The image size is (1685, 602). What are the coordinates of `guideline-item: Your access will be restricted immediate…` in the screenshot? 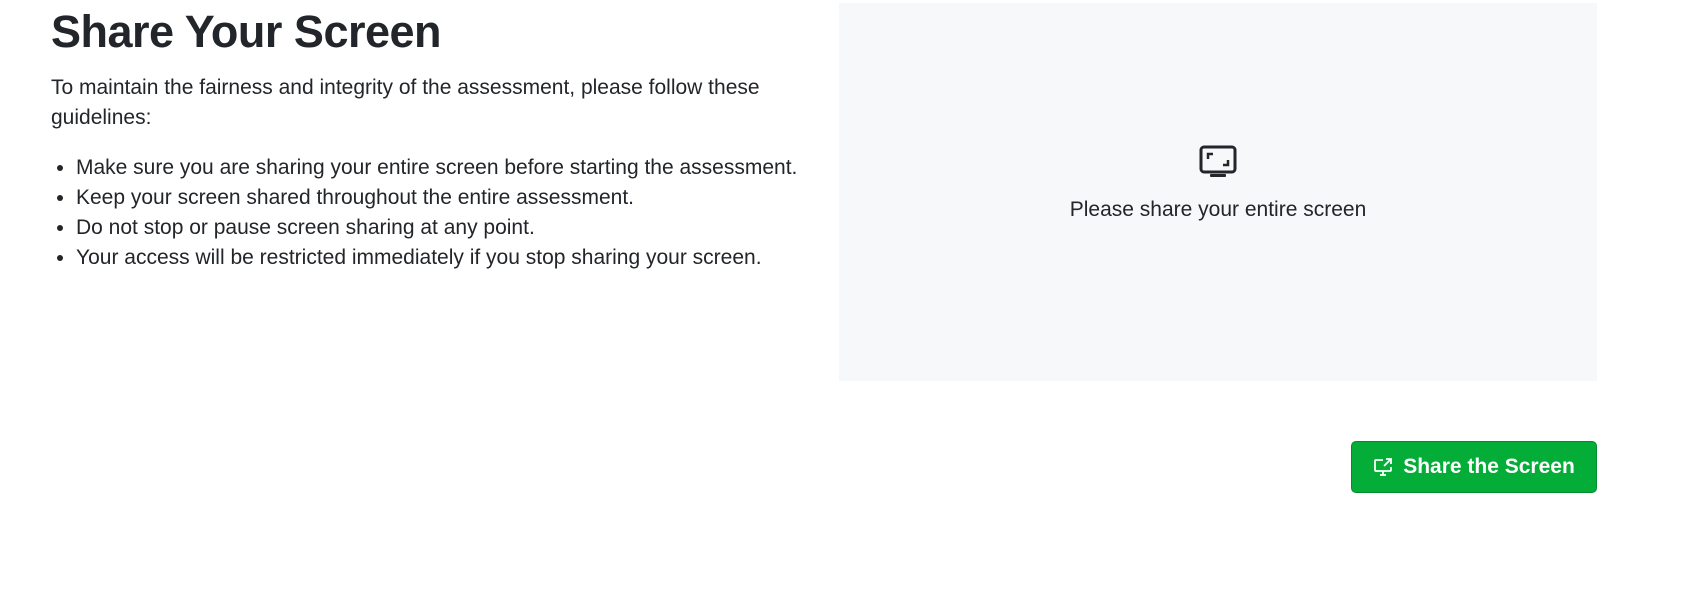 It's located at (438, 258).